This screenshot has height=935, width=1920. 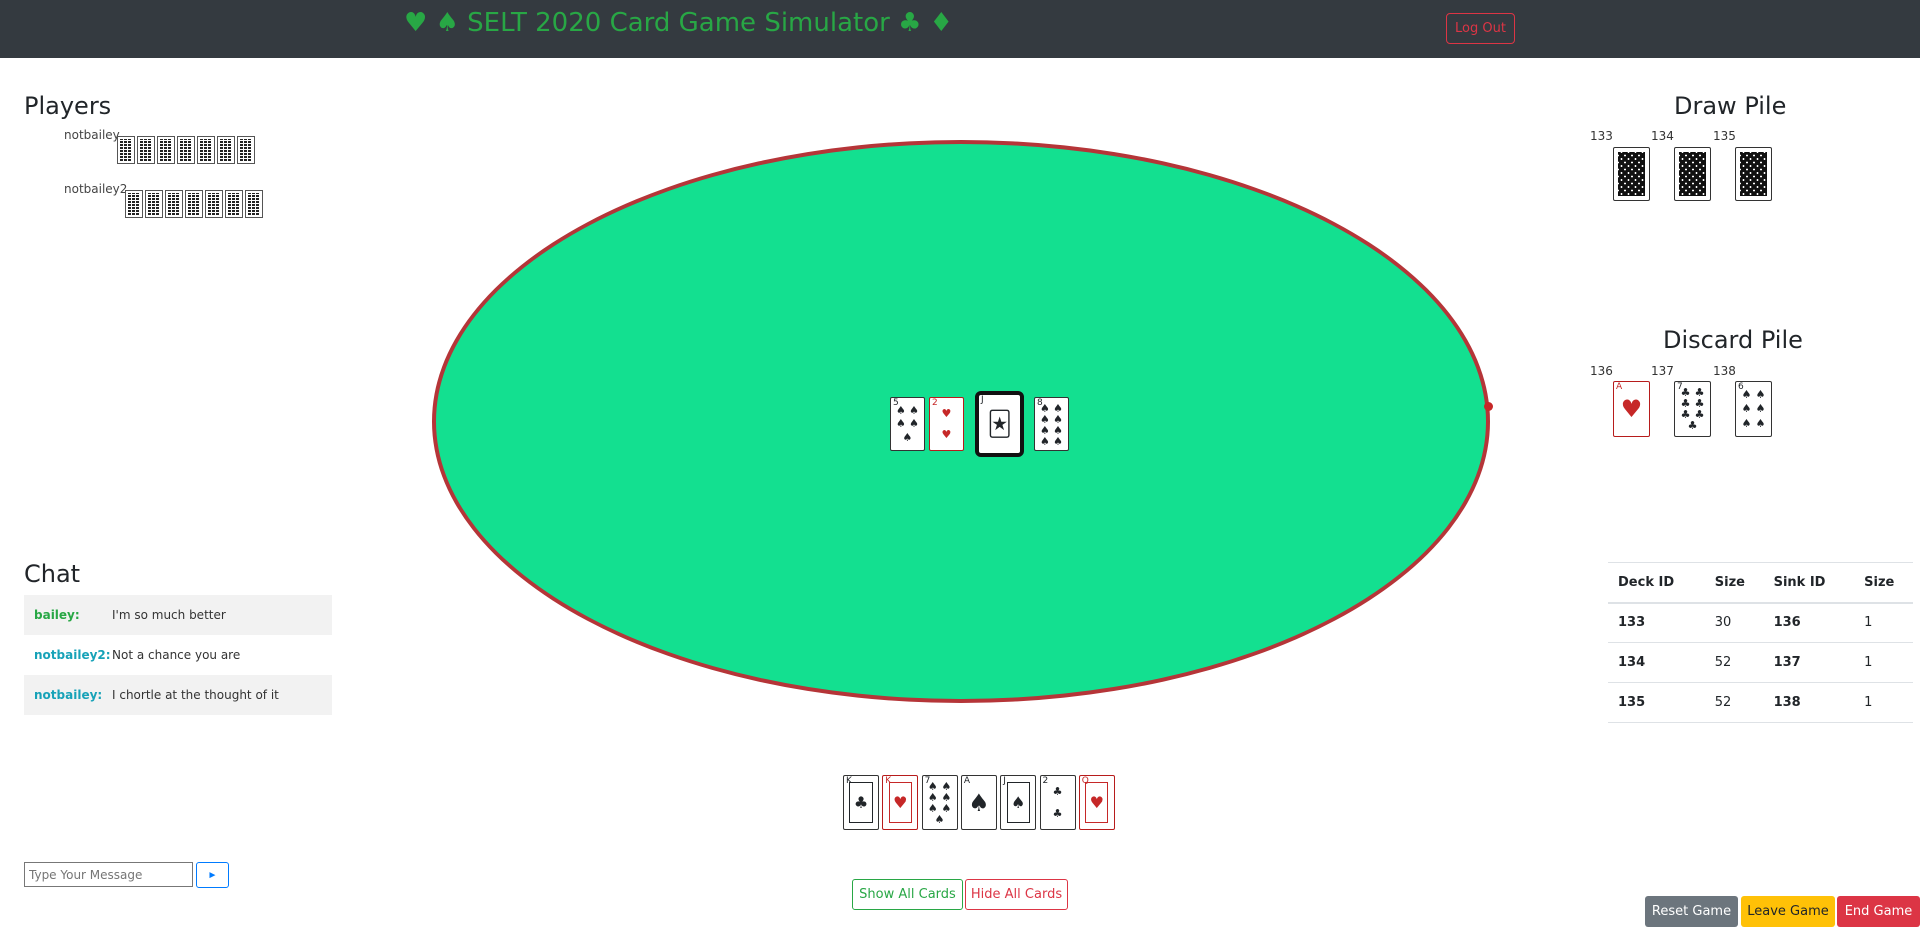 I want to click on hide-all-cards-button: Hide All Cards, so click(x=1016, y=894).